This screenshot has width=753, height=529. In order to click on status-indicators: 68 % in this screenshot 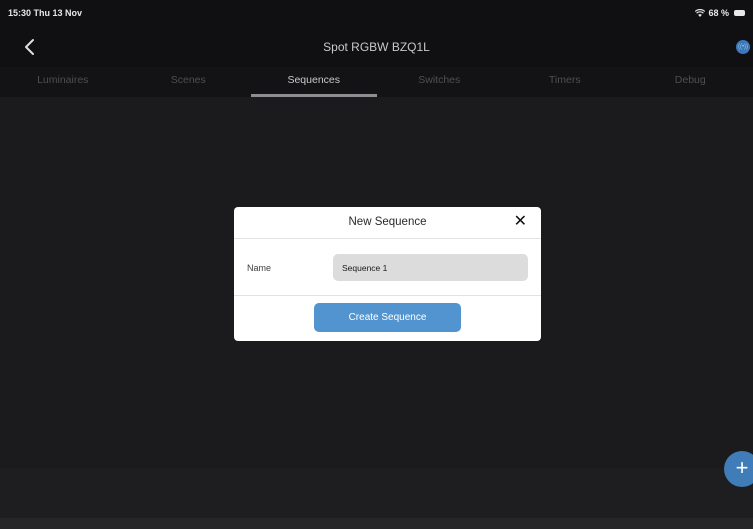, I will do `click(720, 13)`.